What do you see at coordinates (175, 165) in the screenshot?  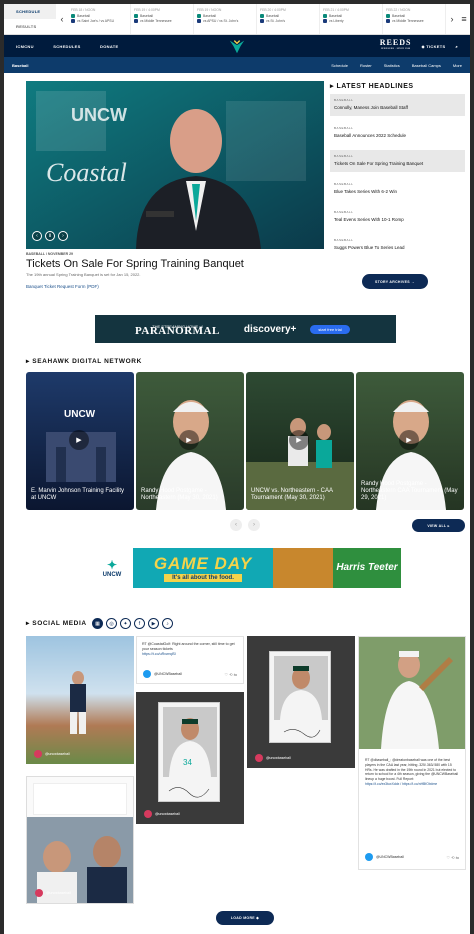 I see `hero-image: UNCW Coastal ‹ Ⅱ ›` at bounding box center [175, 165].